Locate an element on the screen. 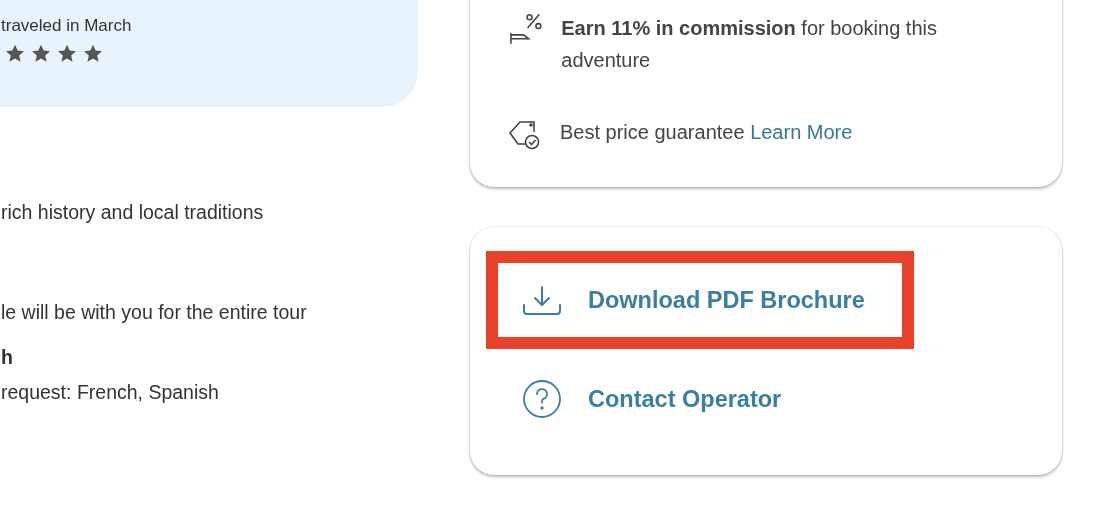  download-button: Download PDF Brochure is located at coordinates (700, 300).